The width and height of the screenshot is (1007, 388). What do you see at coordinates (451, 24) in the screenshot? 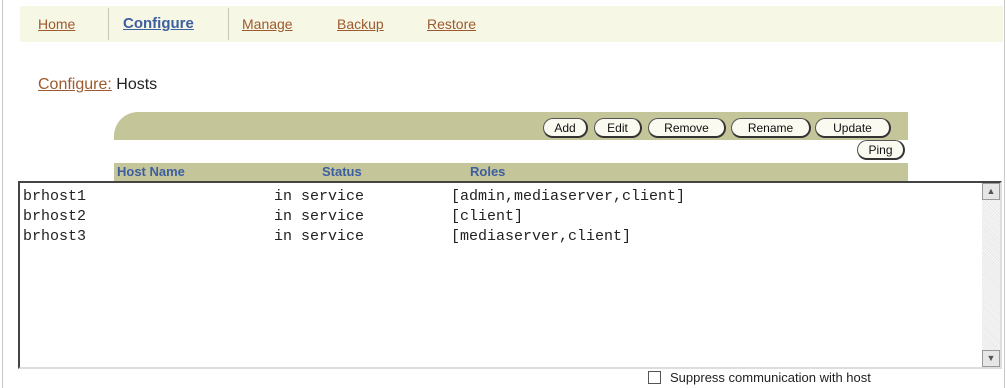
I see `tab-restore: Restore` at bounding box center [451, 24].